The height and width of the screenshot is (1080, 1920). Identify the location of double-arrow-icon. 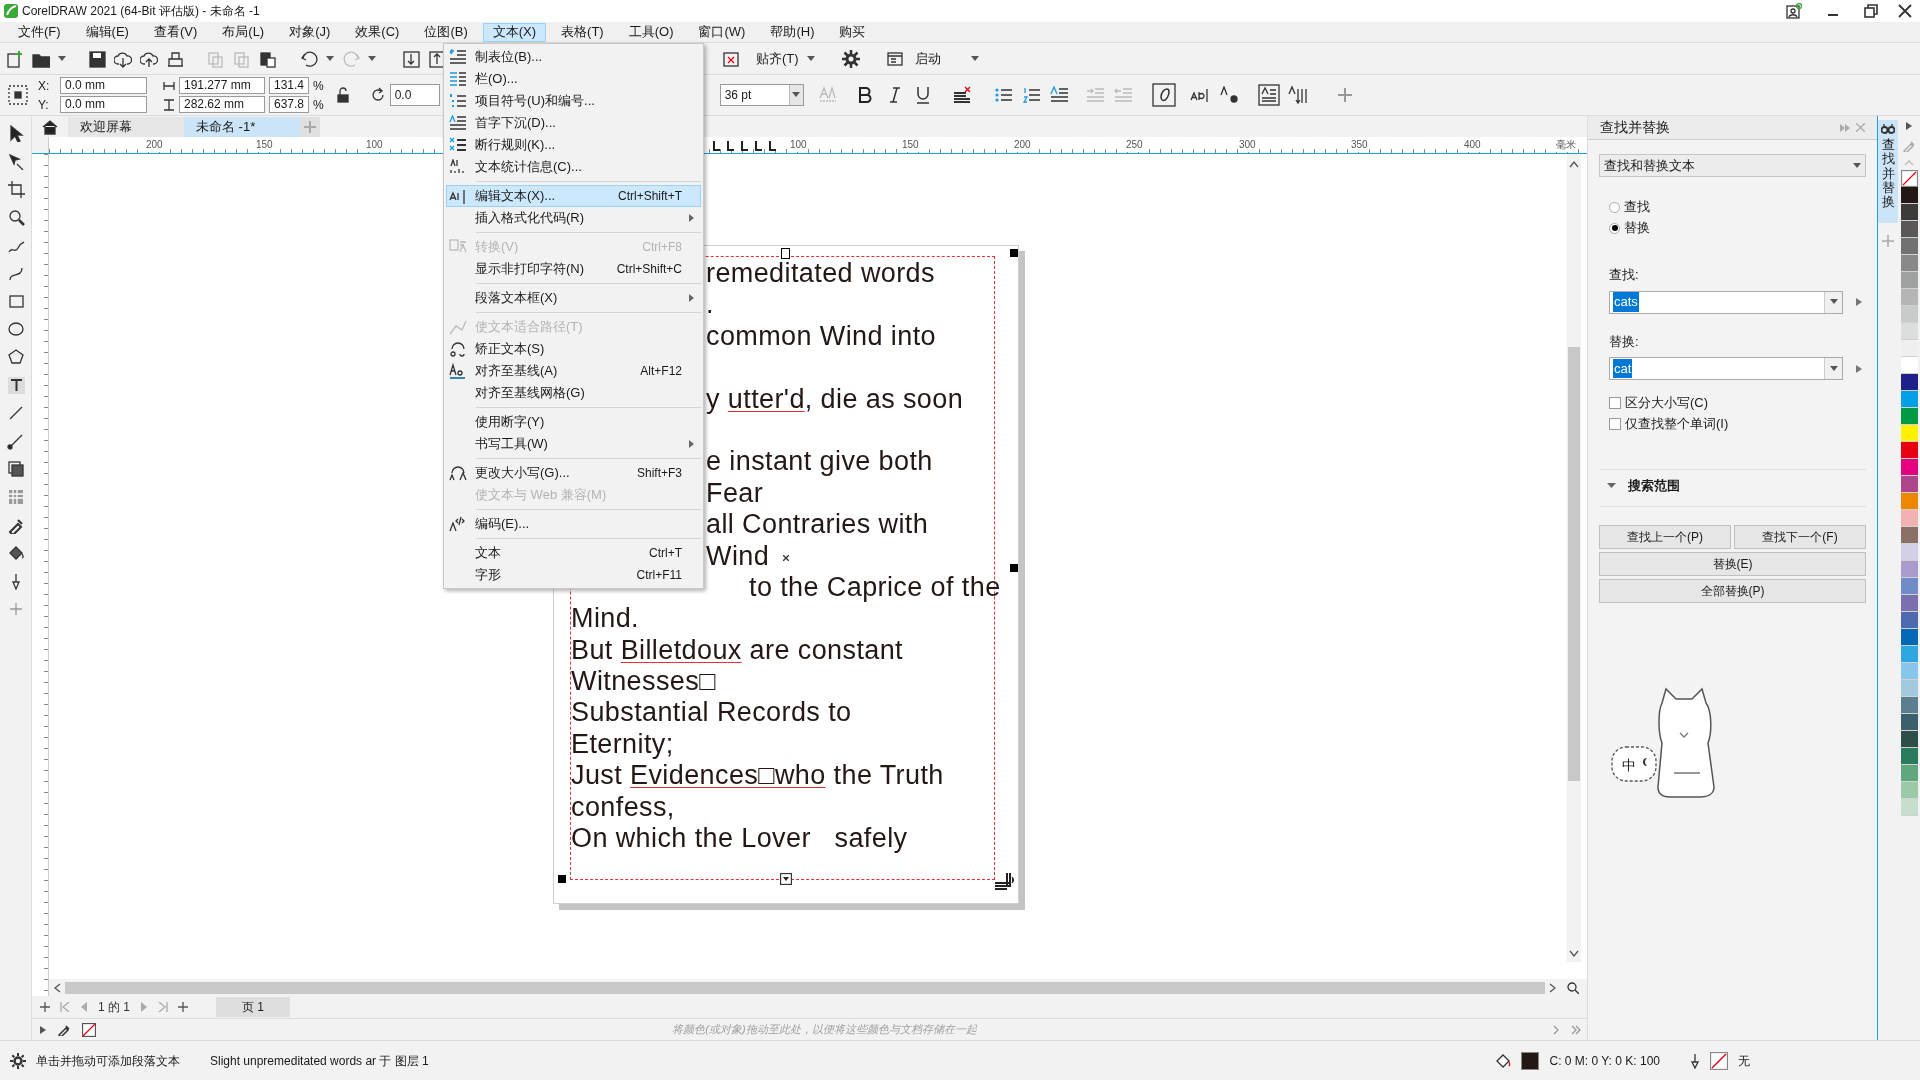
(1576, 1029).